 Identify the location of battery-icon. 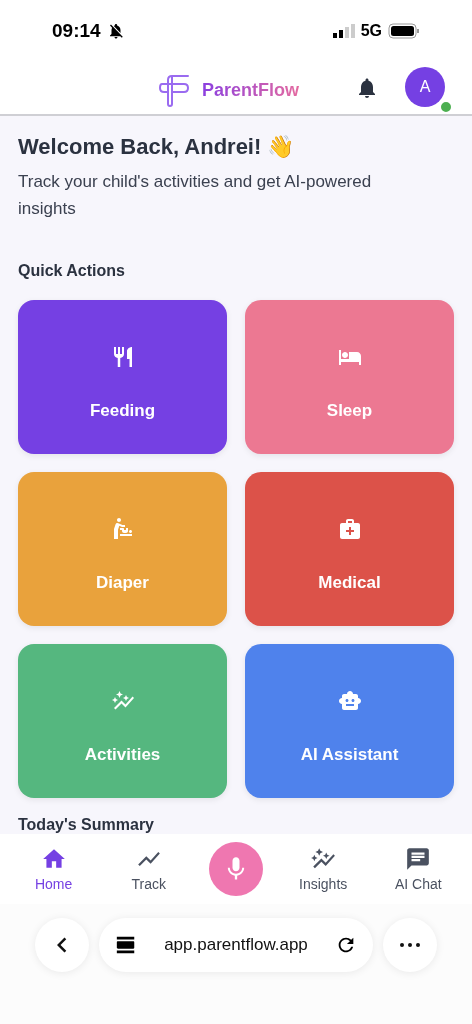
(404, 31).